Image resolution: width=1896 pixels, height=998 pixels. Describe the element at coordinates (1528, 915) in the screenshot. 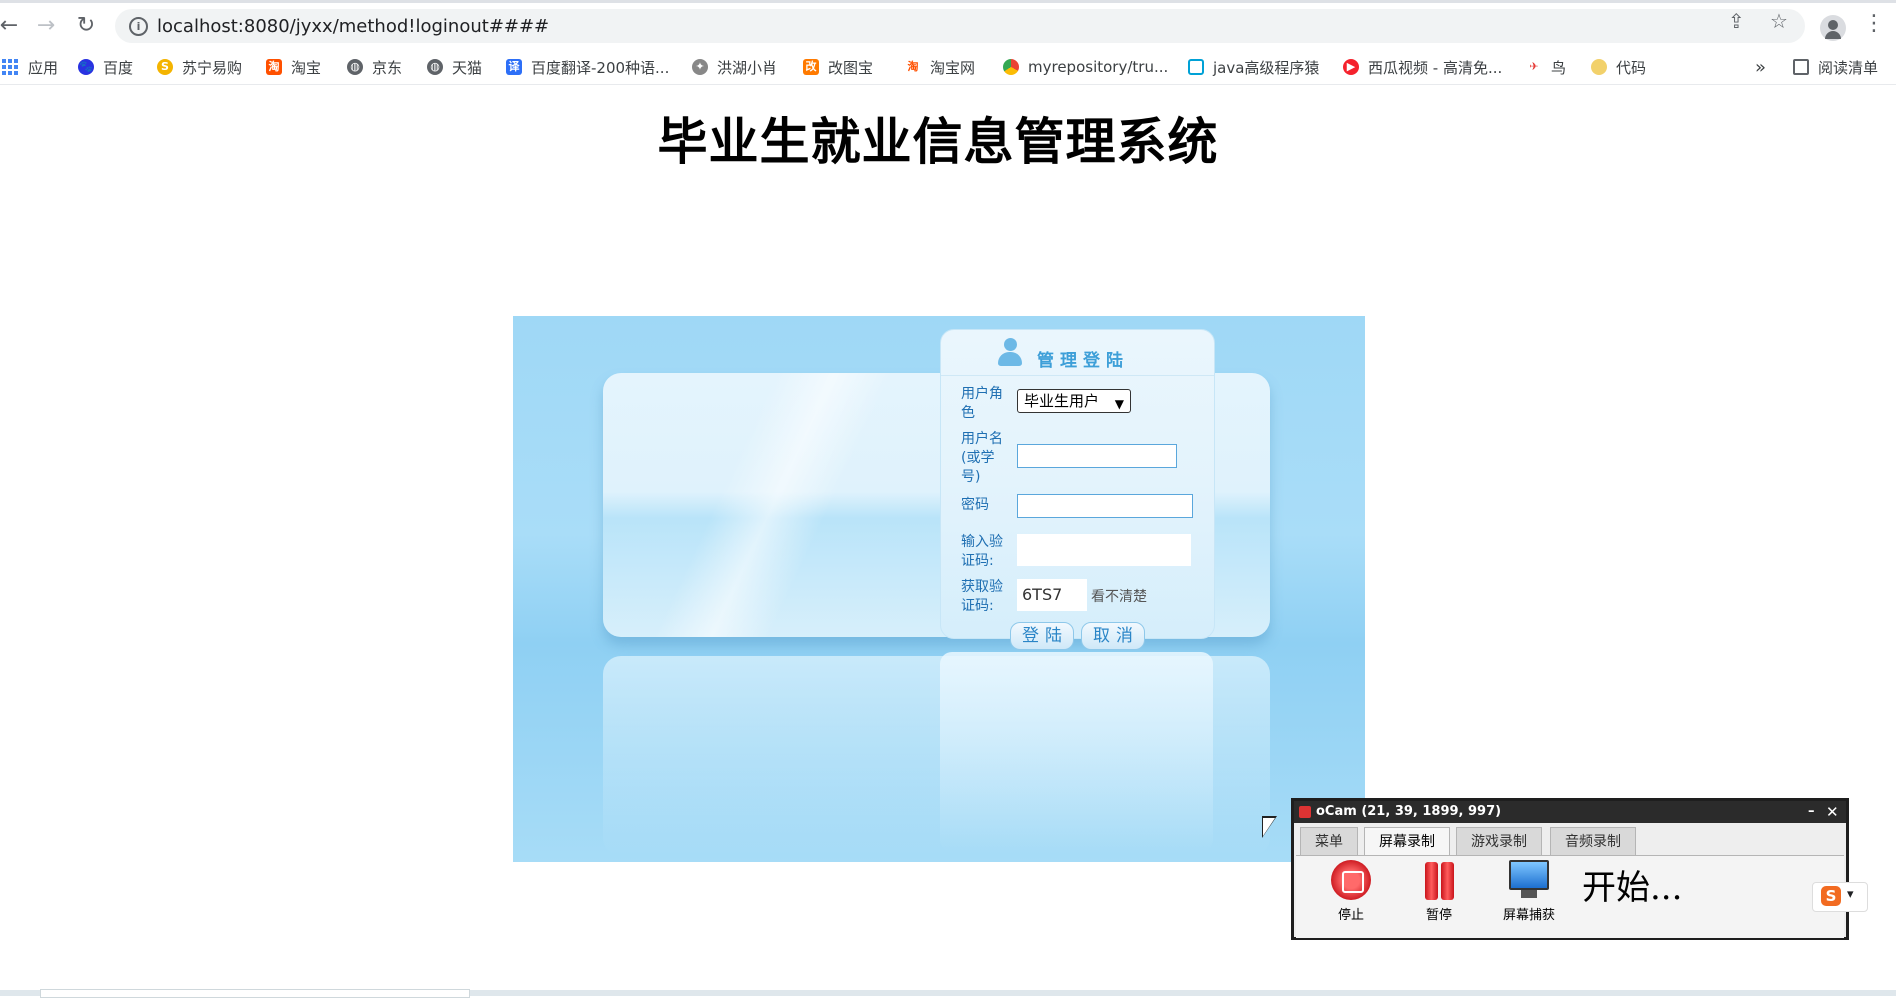

I see `screen-capture-label: 屏幕捕获` at that location.